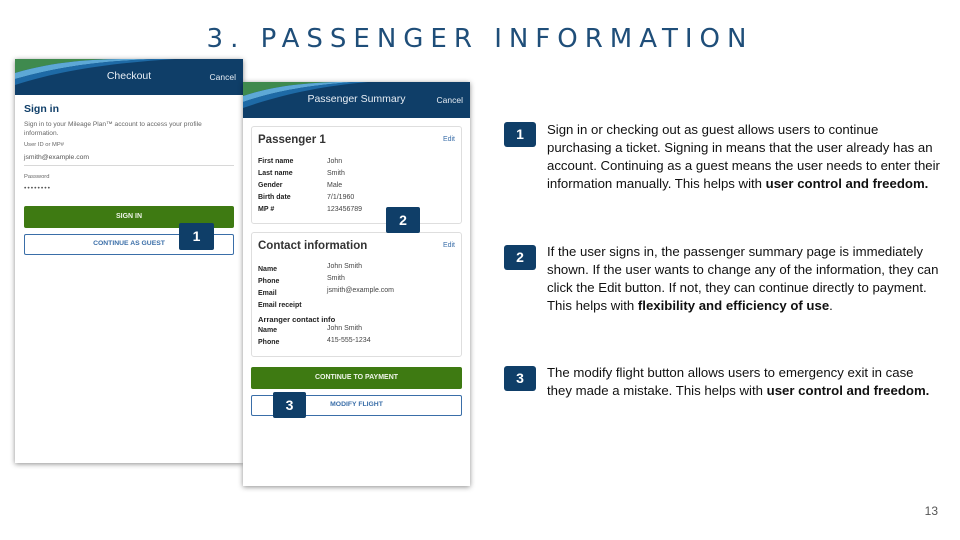 The width and height of the screenshot is (960, 540). I want to click on checkout-header: Checkout Cancel, so click(129, 77).